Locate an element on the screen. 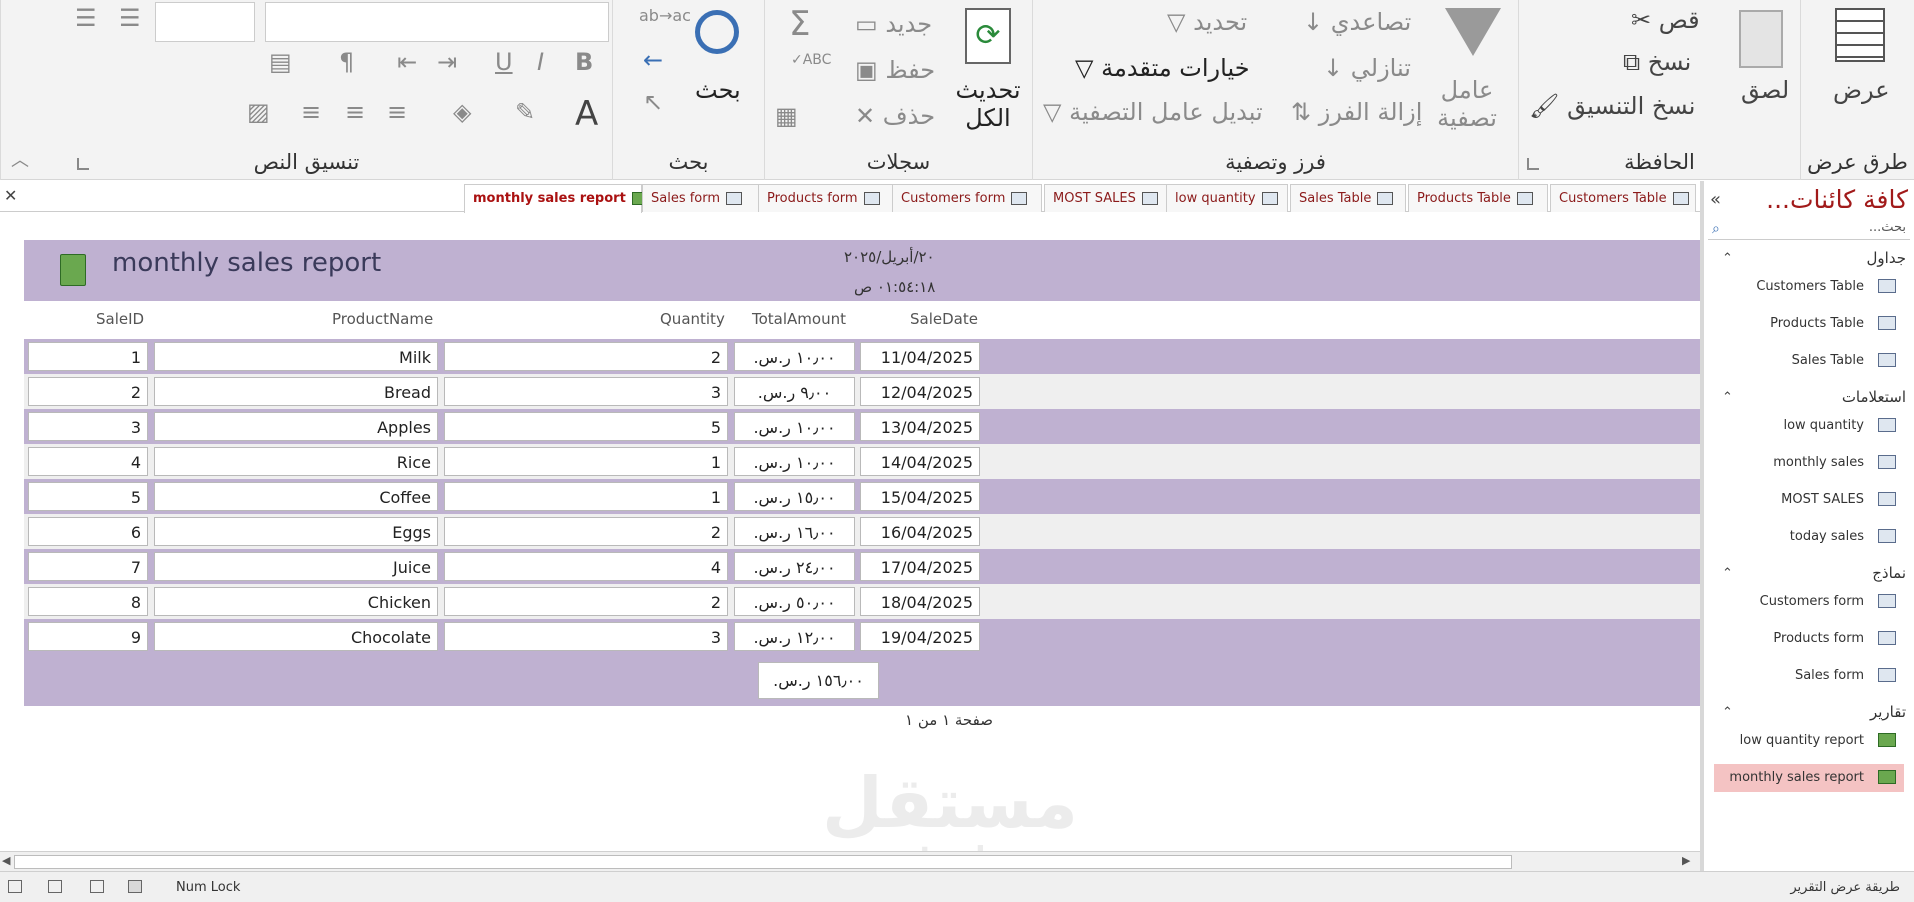 The width and height of the screenshot is (1914, 902). scroll-left-icon: ◀ is located at coordinates (6, 860).